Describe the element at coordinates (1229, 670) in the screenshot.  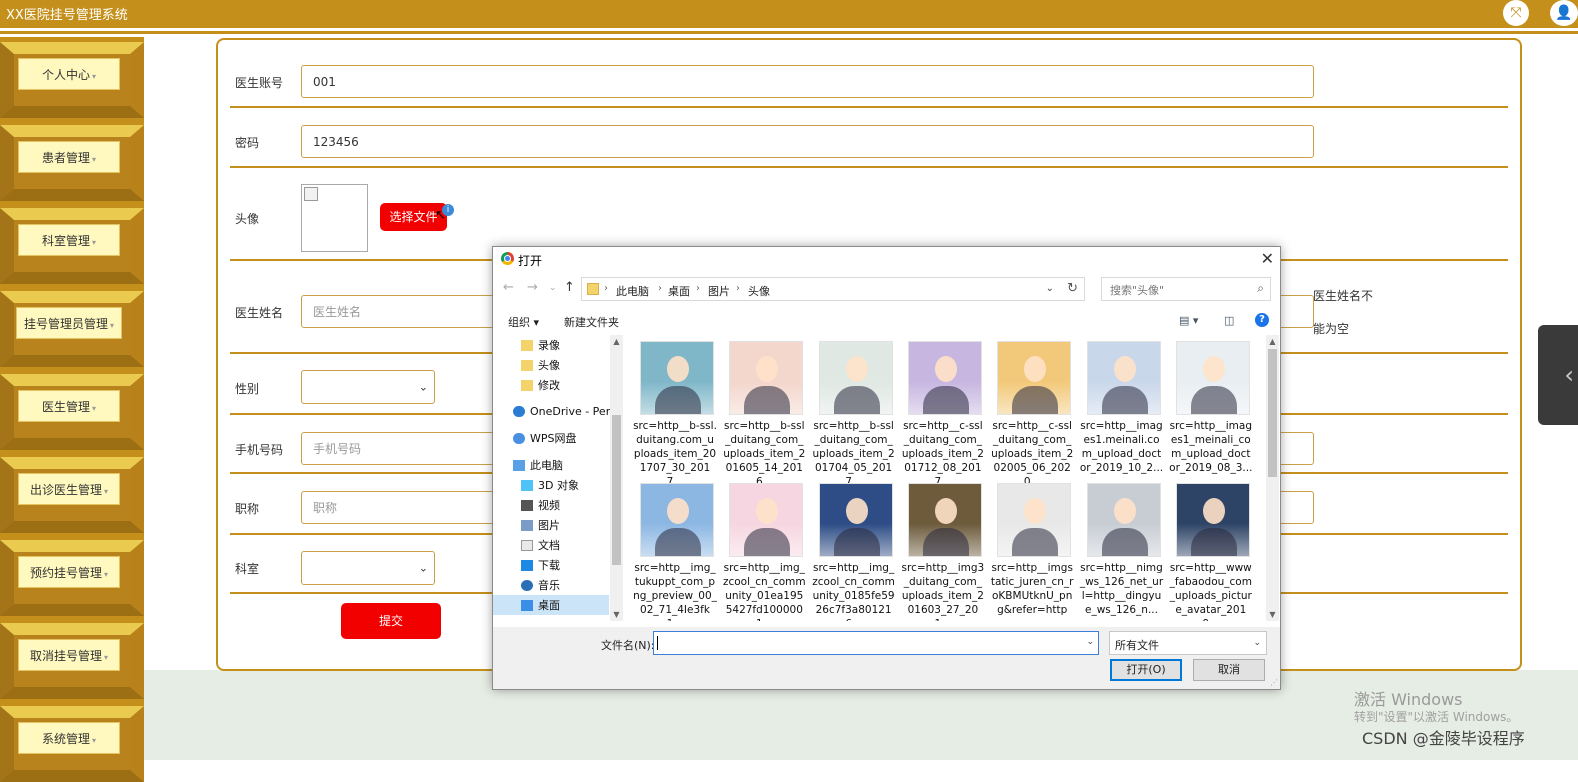
I see `cancel-button: 取消` at that location.